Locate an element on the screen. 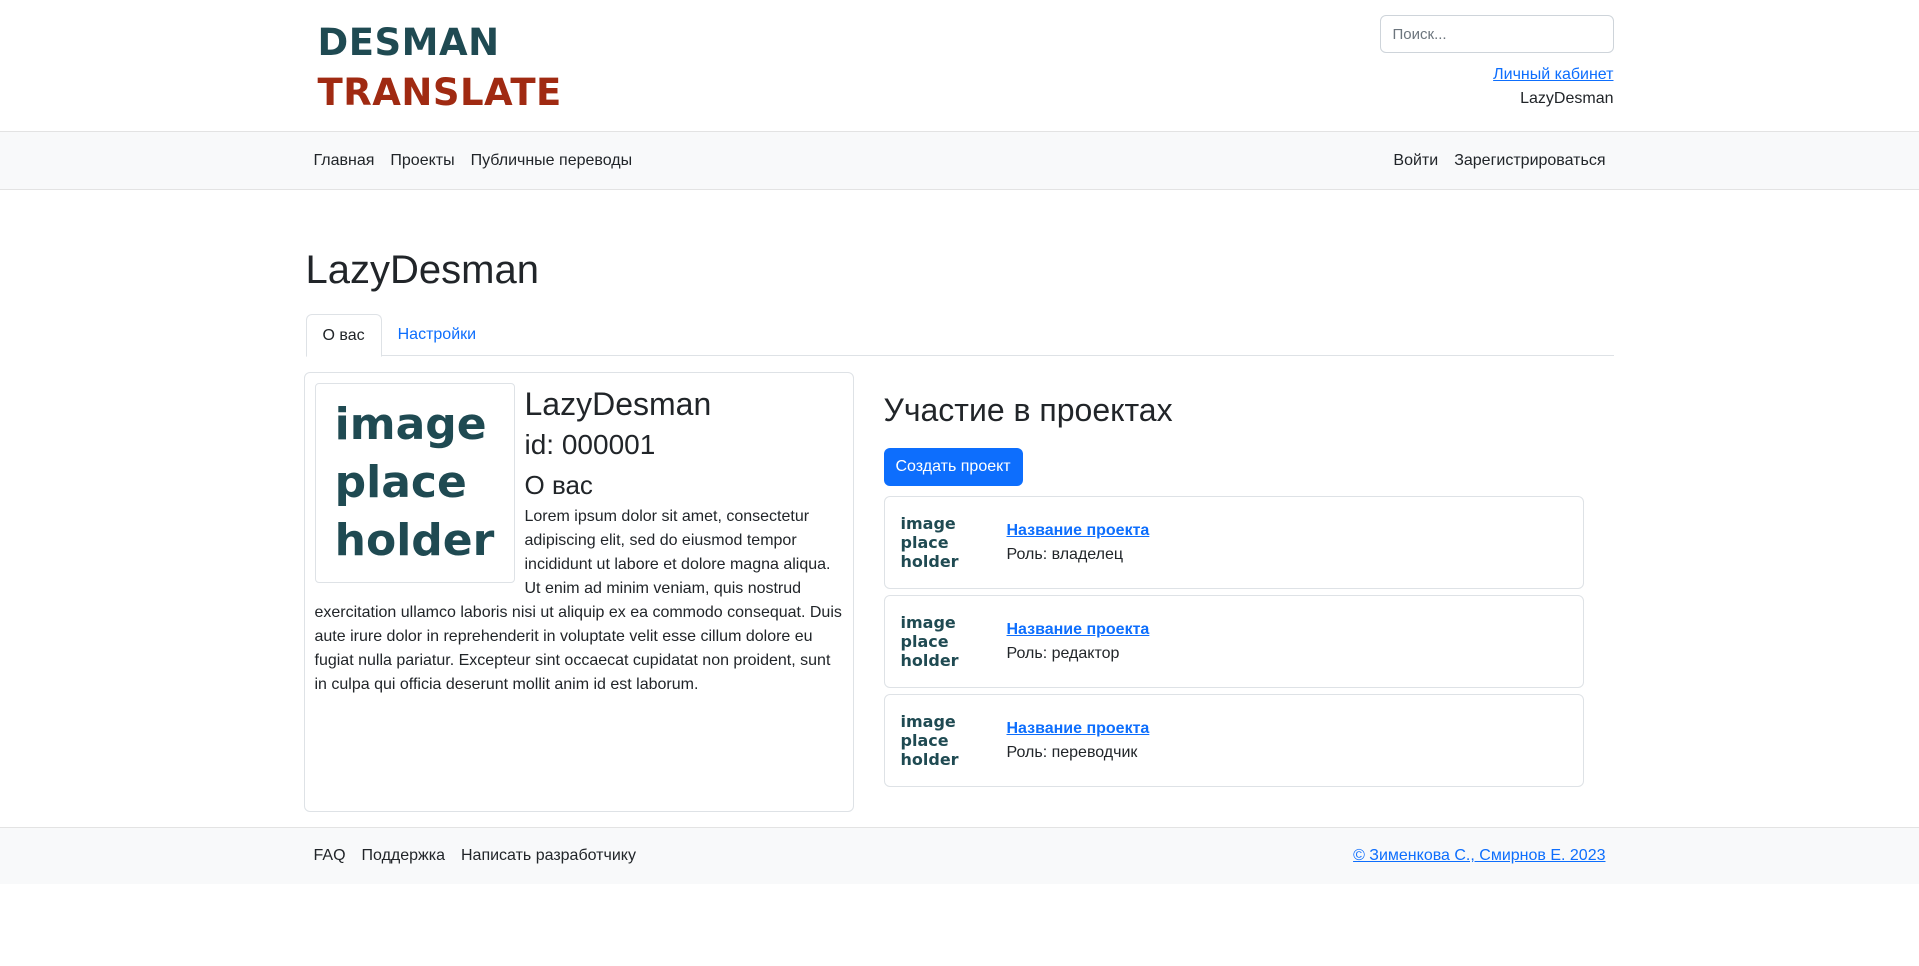 This screenshot has height=966, width=1919. search-input is located at coordinates (1496, 34).